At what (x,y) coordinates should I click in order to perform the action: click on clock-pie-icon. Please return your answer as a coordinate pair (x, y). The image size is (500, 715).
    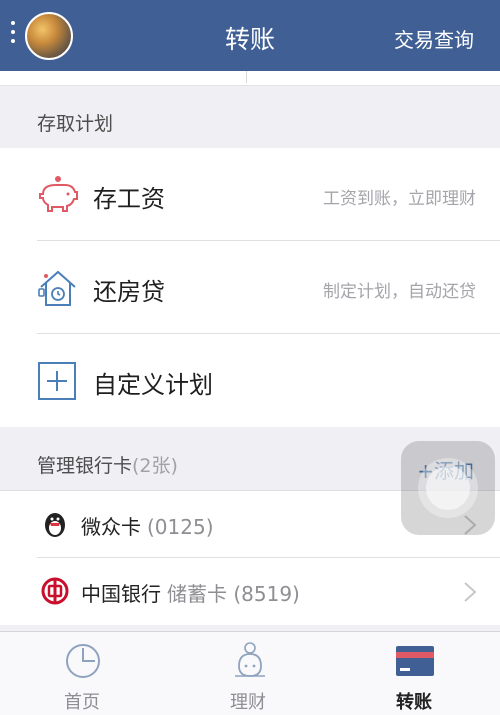
    Looking at the image, I should click on (83, 661).